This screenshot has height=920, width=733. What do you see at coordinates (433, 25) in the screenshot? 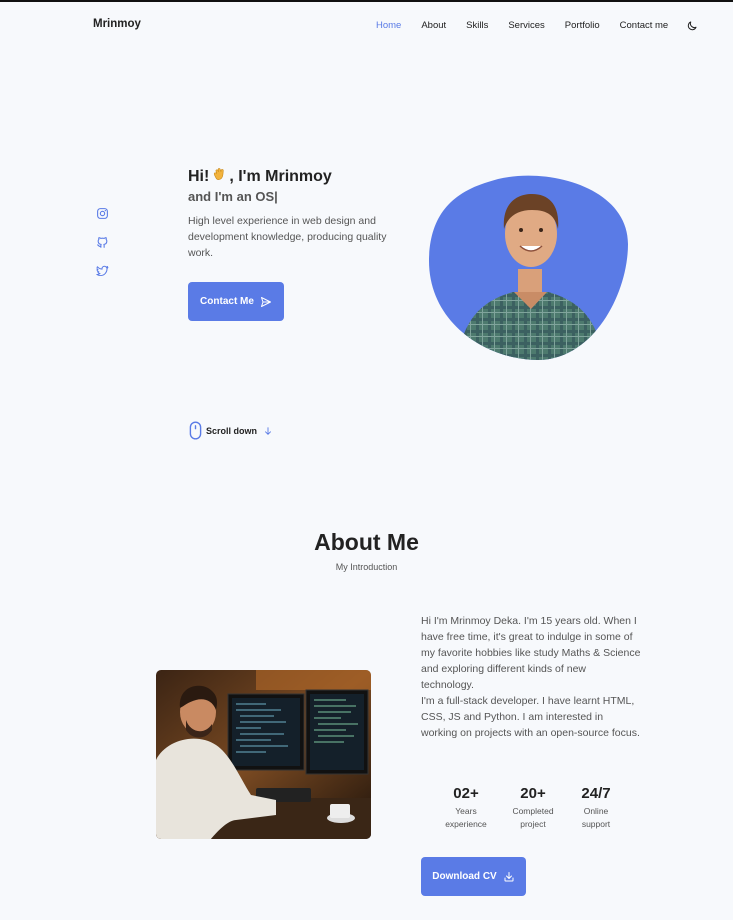
I see `nav-about: About` at bounding box center [433, 25].